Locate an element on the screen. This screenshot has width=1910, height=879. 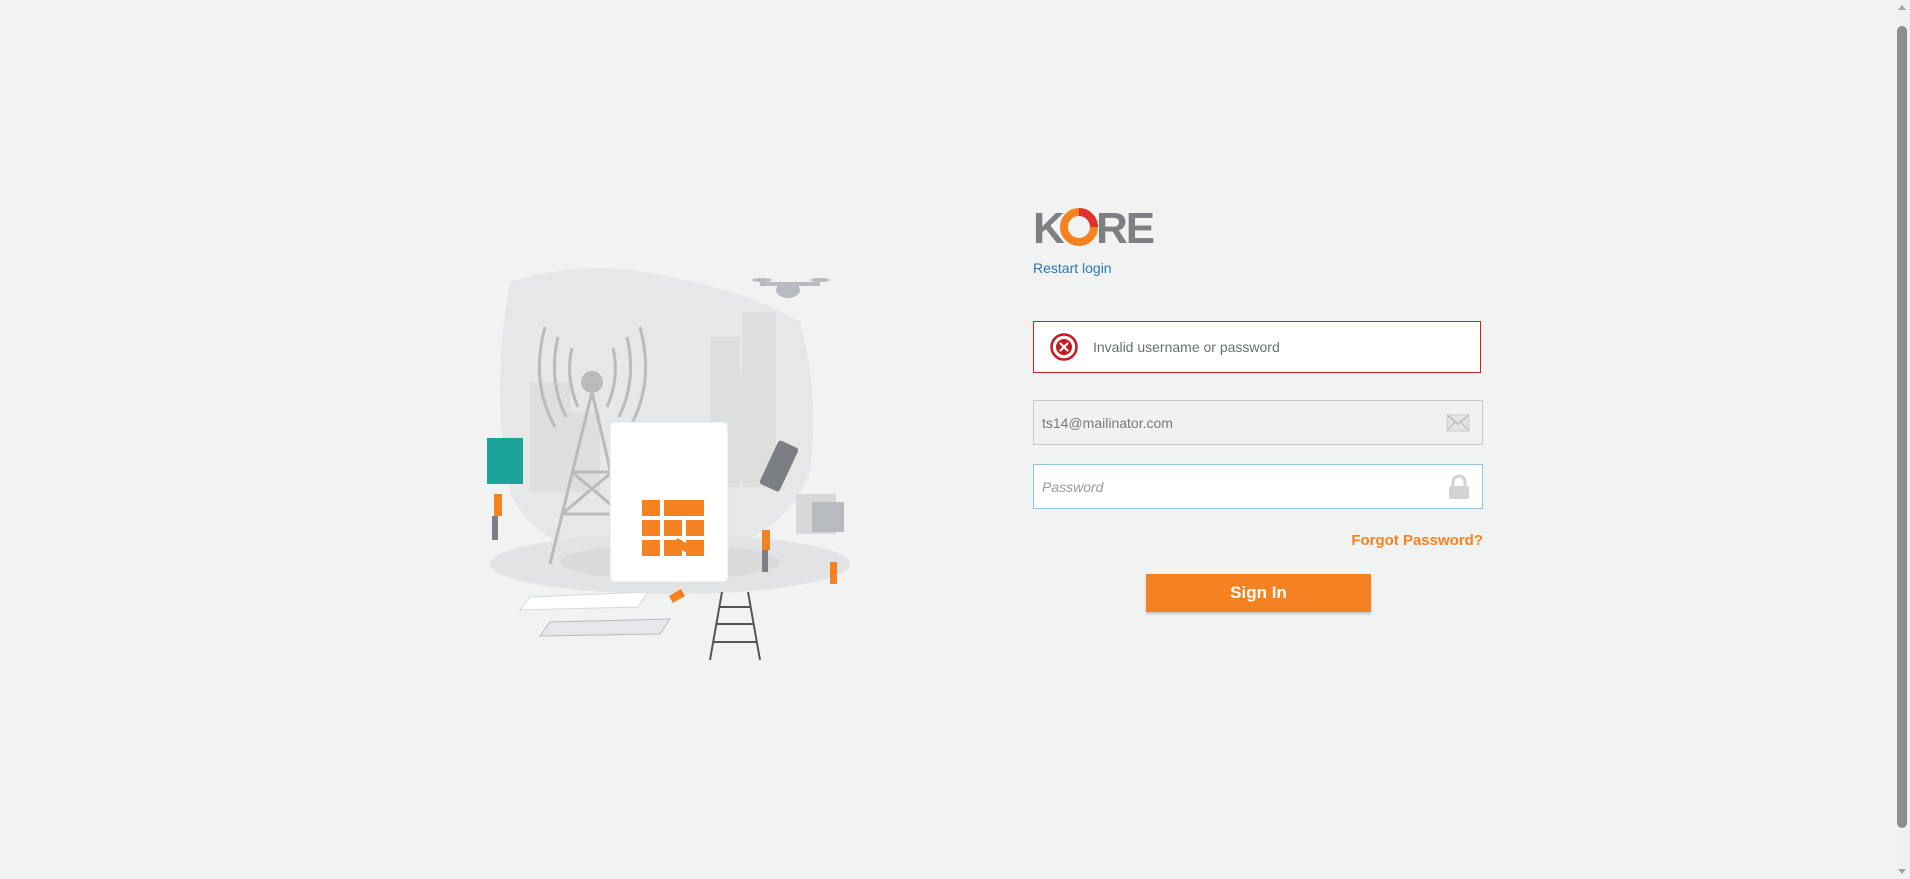
kore-logo: K RE is located at coordinates (1258, 227).